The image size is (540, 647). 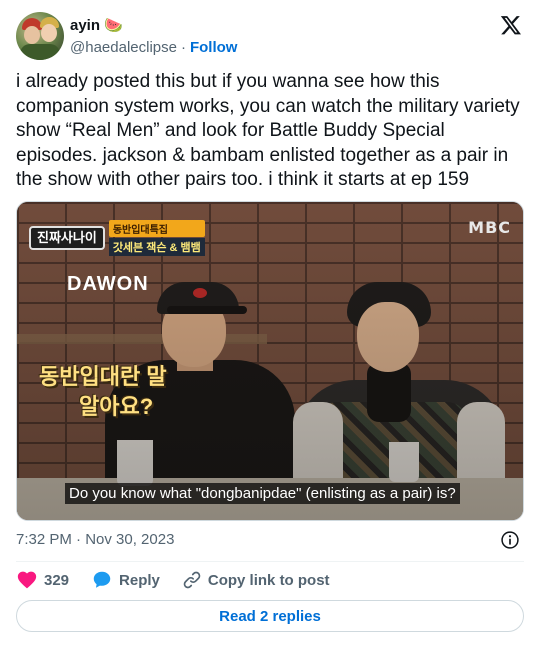 I want to click on display-name: ayin, so click(x=85, y=25).